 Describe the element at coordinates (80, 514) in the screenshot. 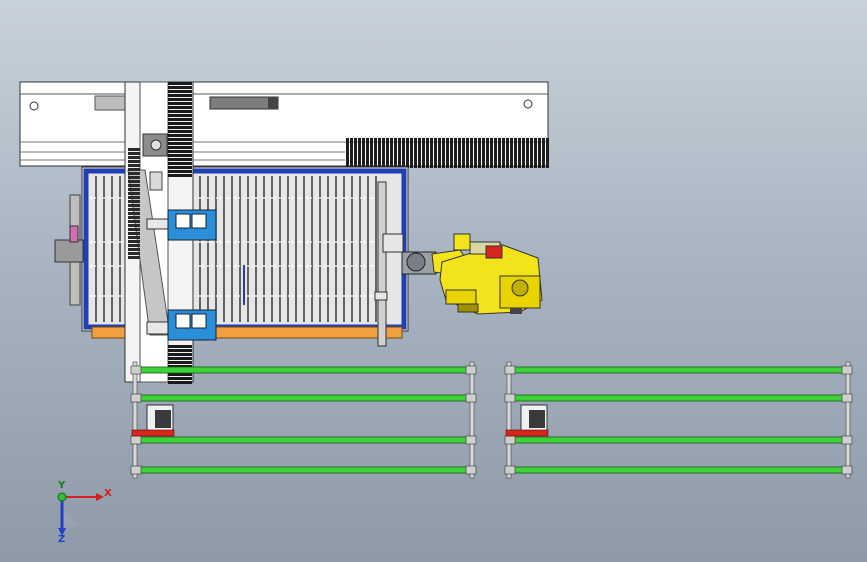

I see `axis-triad` at that location.